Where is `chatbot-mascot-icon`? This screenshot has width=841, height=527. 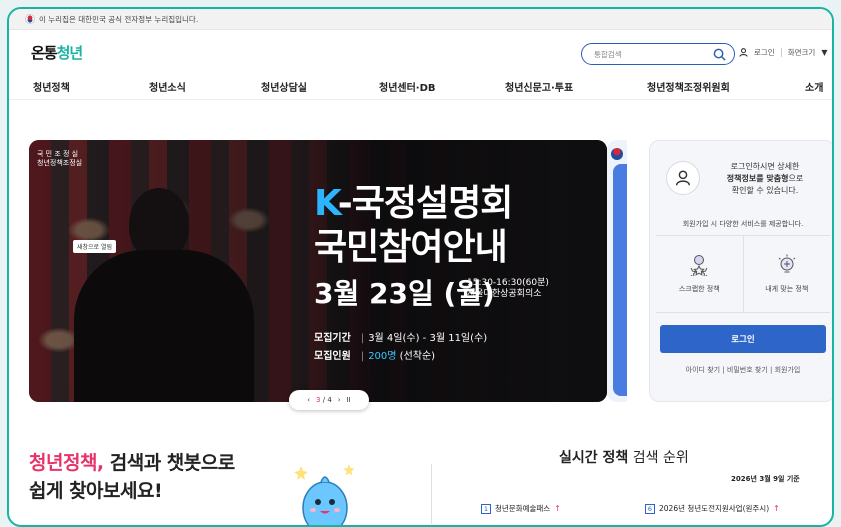 chatbot-mascot-icon is located at coordinates (324, 494).